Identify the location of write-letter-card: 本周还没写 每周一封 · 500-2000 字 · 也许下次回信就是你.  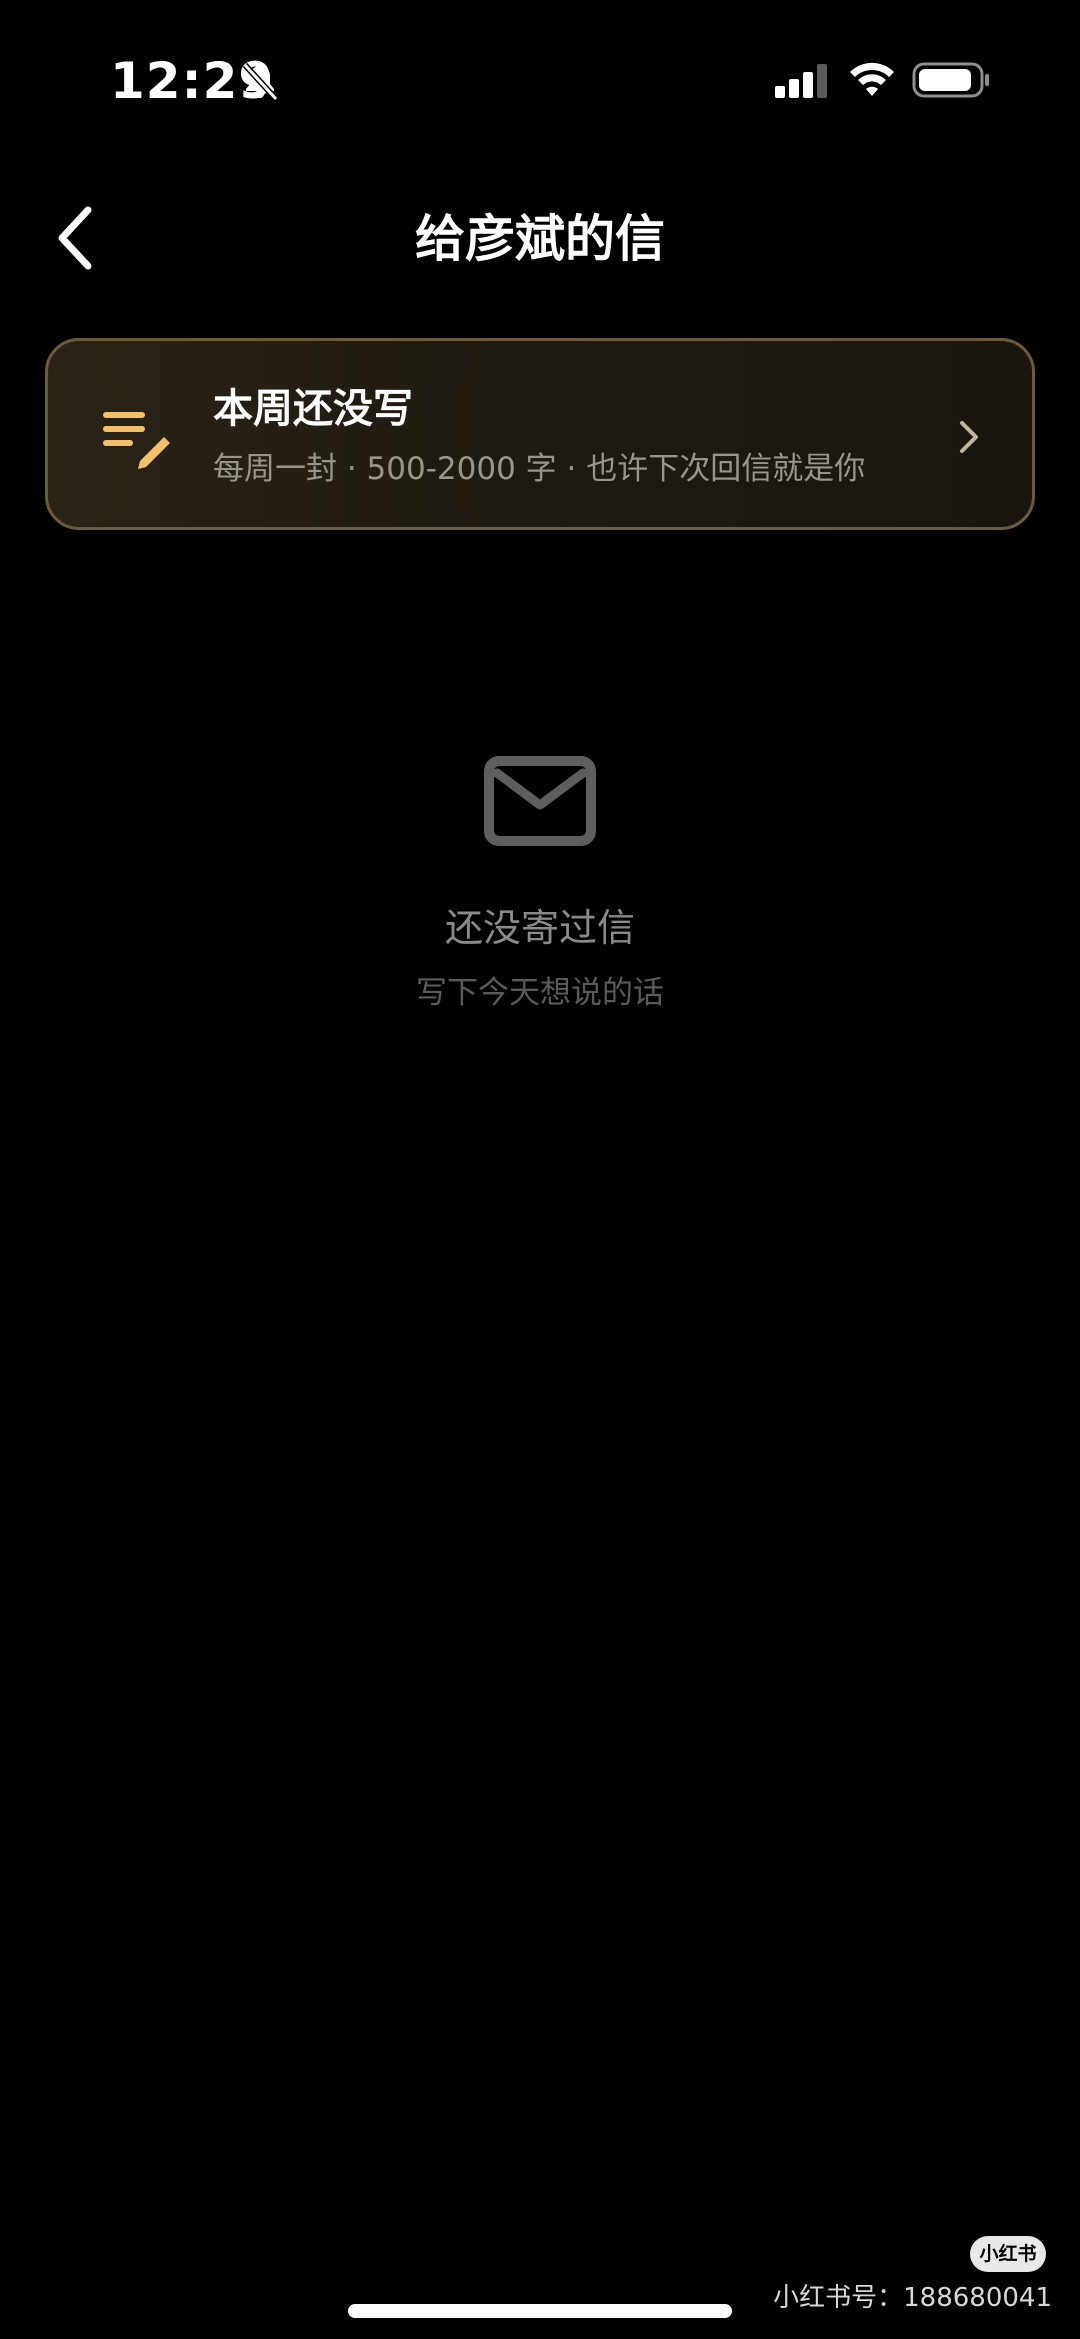
(540, 434).